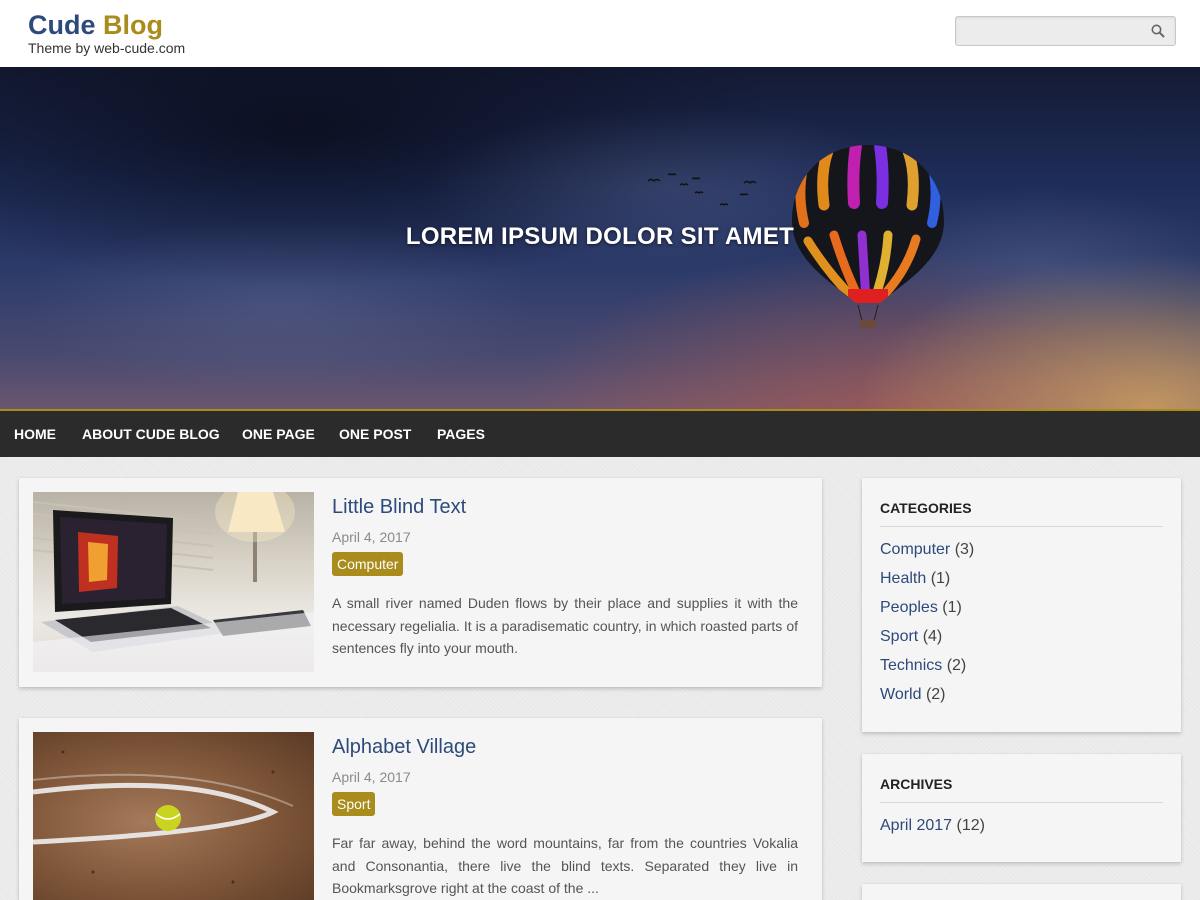 The height and width of the screenshot is (900, 1200). I want to click on site-title-part1: Cude, so click(62, 25).